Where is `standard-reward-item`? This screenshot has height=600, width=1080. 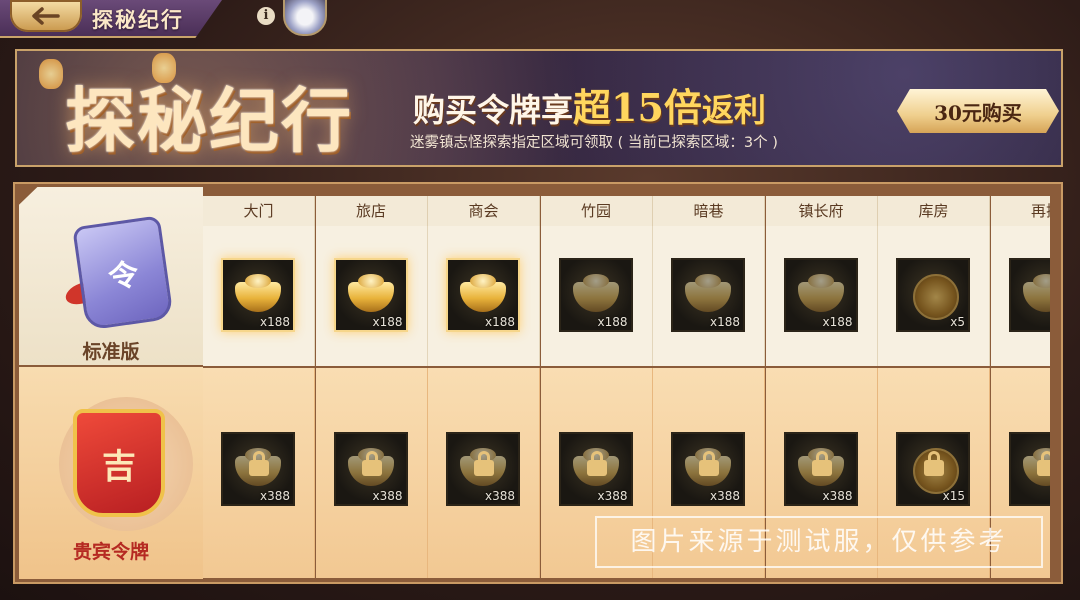 standard-reward-item is located at coordinates (1029, 295).